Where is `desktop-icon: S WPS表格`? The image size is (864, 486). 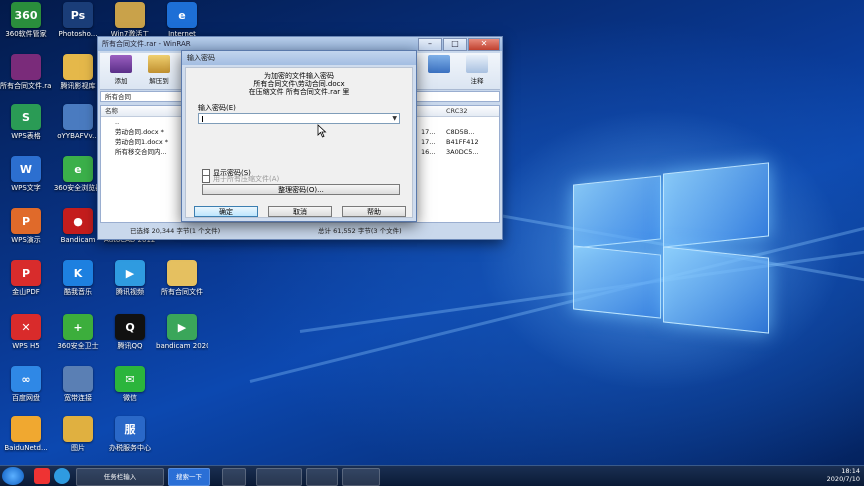
desktop-icon: S WPS表格 is located at coordinates (26, 122).